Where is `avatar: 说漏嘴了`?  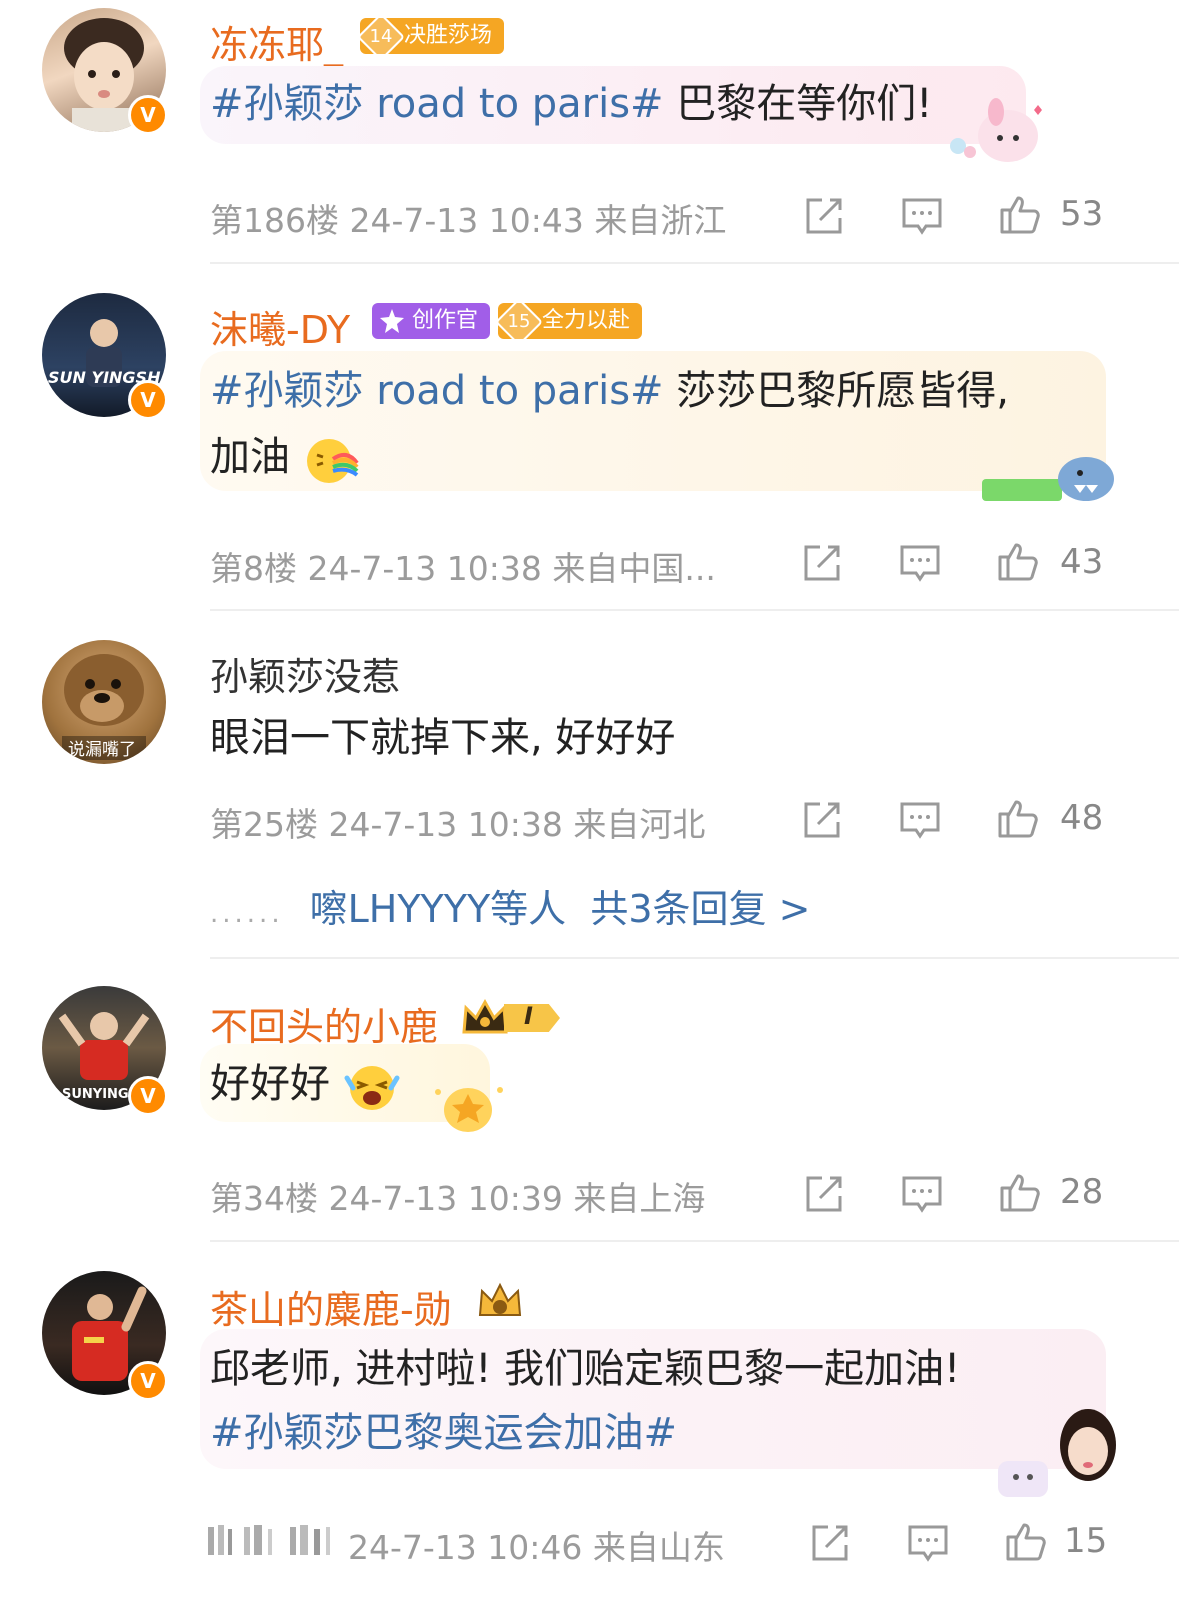
avatar: 说漏嘴了 is located at coordinates (104, 702).